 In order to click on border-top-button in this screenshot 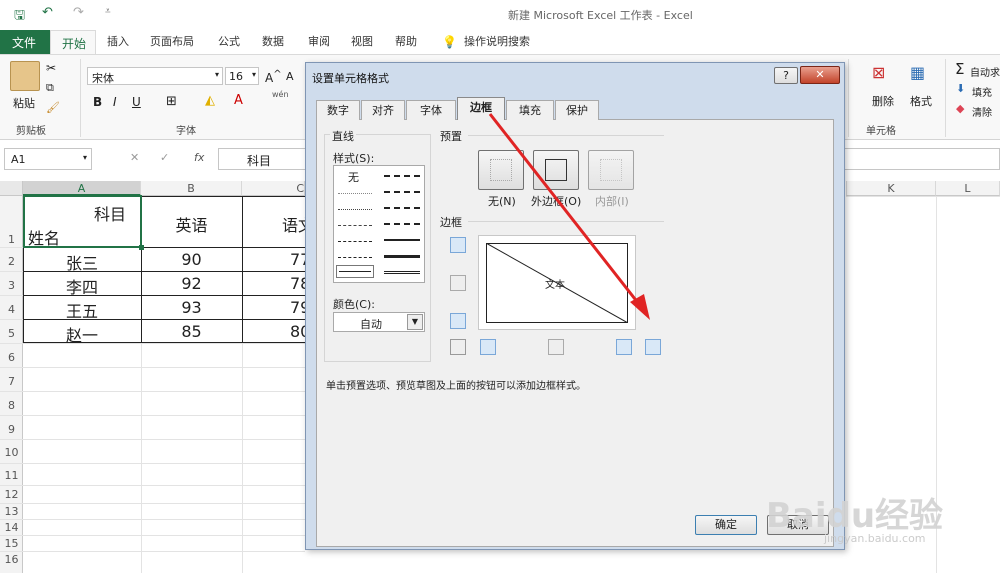, I will do `click(458, 245)`.